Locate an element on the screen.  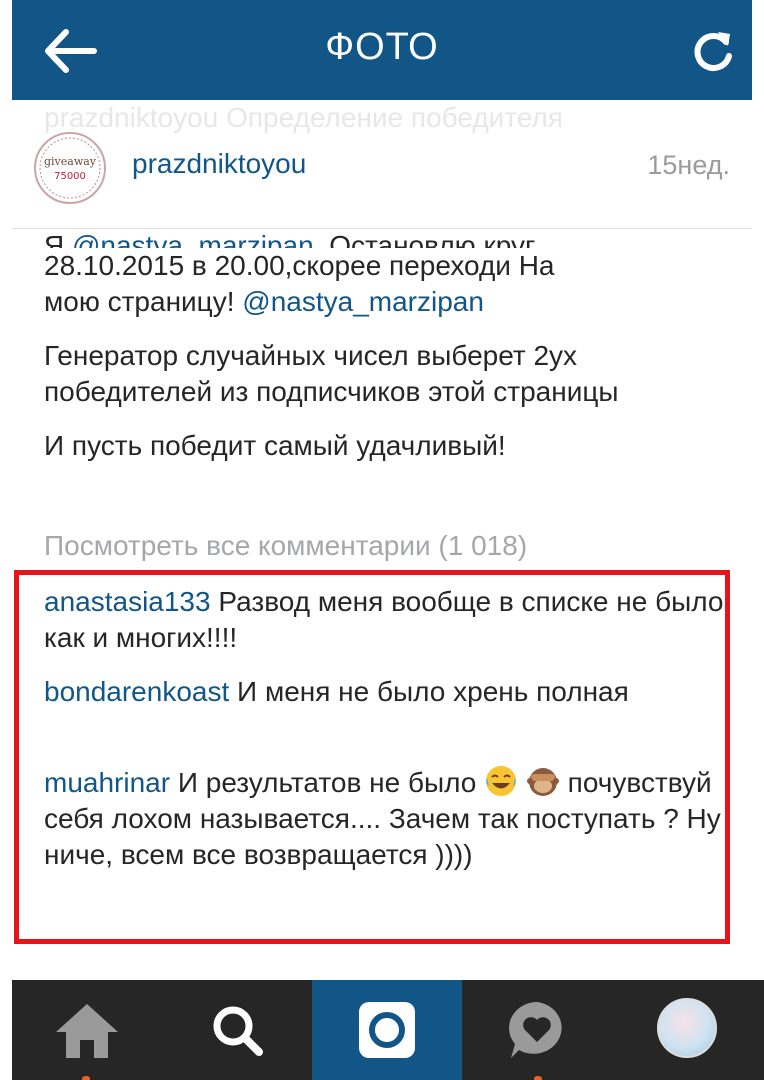
avatar: giveaway 75000 is located at coordinates (70, 168).